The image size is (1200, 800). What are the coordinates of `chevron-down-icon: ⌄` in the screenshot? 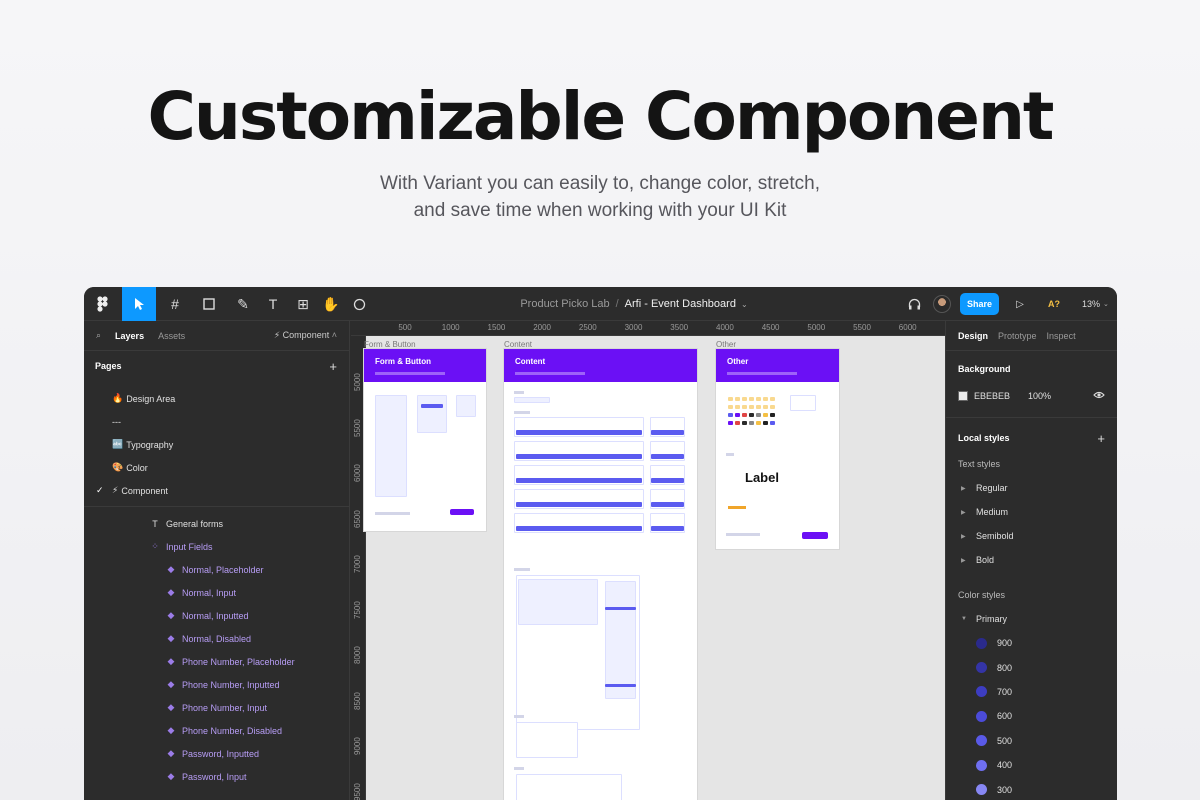 It's located at (744, 304).